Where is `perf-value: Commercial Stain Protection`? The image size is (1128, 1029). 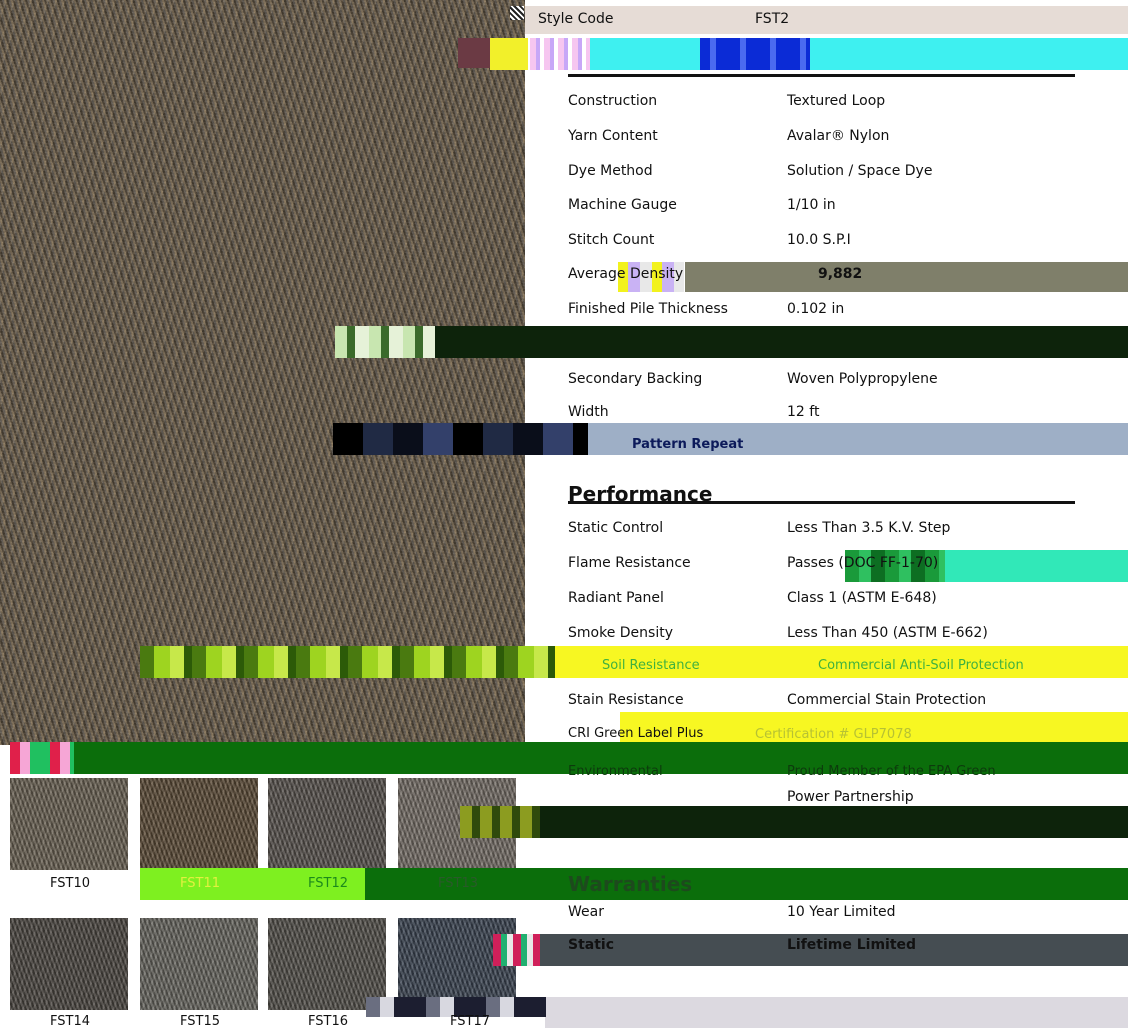 perf-value: Commercial Stain Protection is located at coordinates (887, 700).